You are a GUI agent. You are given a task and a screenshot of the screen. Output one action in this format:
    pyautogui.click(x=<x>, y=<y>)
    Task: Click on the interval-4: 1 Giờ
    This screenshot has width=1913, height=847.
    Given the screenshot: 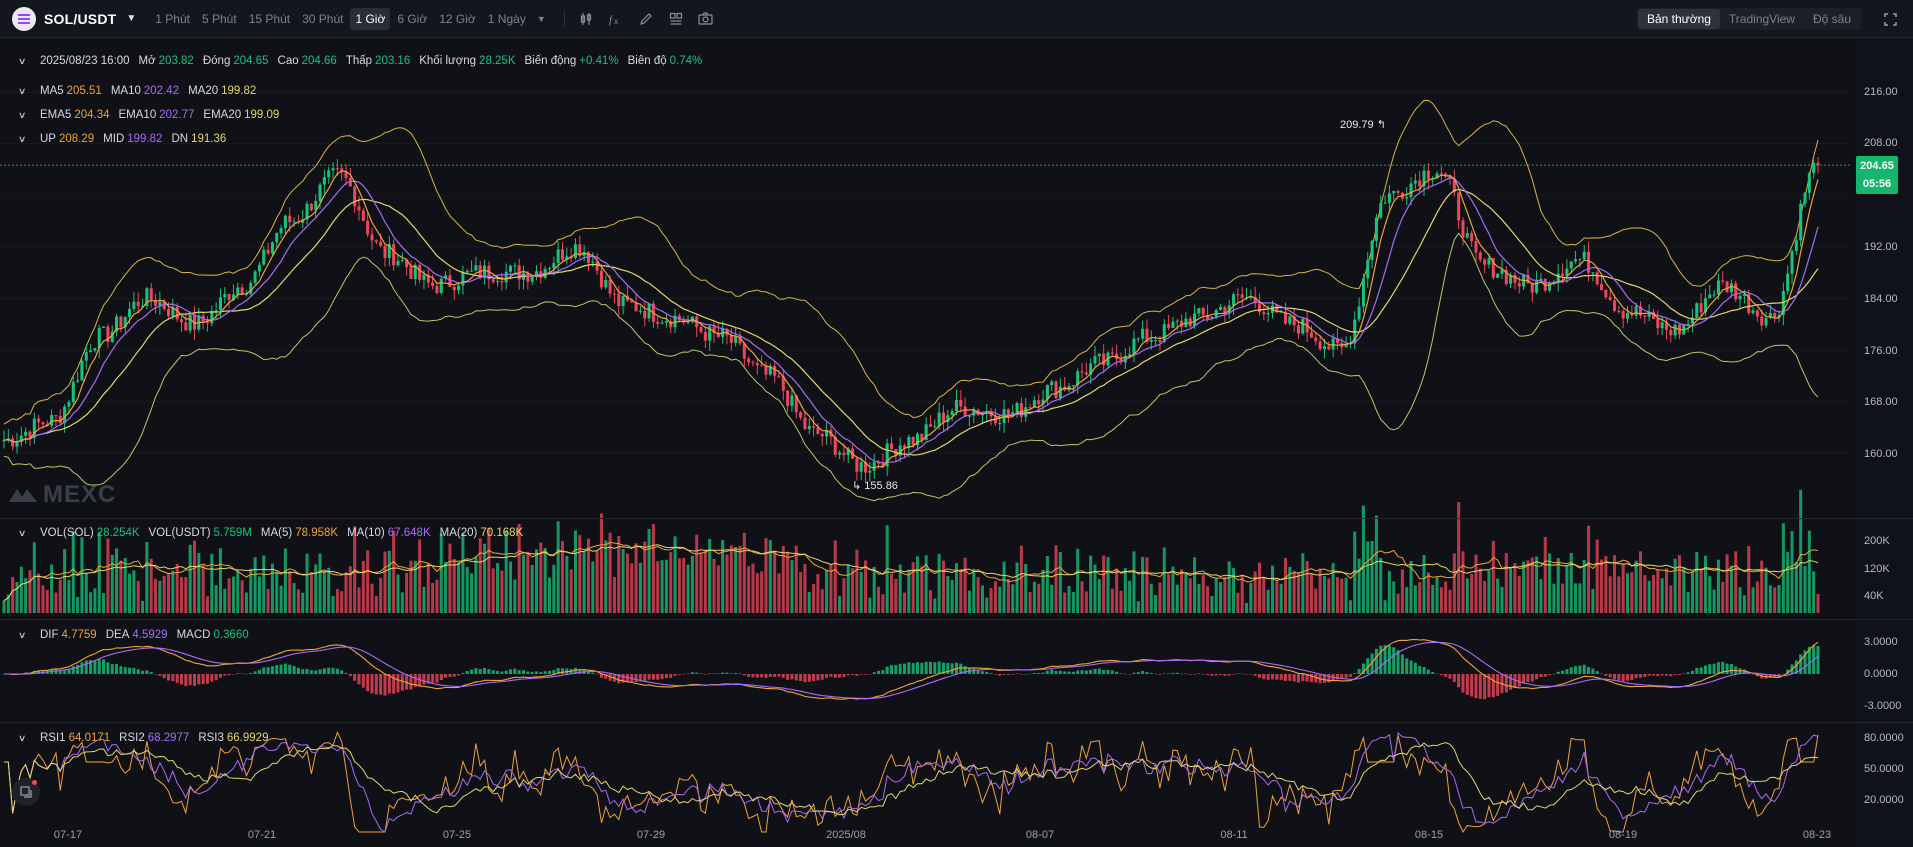 What is the action you would take?
    pyautogui.click(x=370, y=18)
    